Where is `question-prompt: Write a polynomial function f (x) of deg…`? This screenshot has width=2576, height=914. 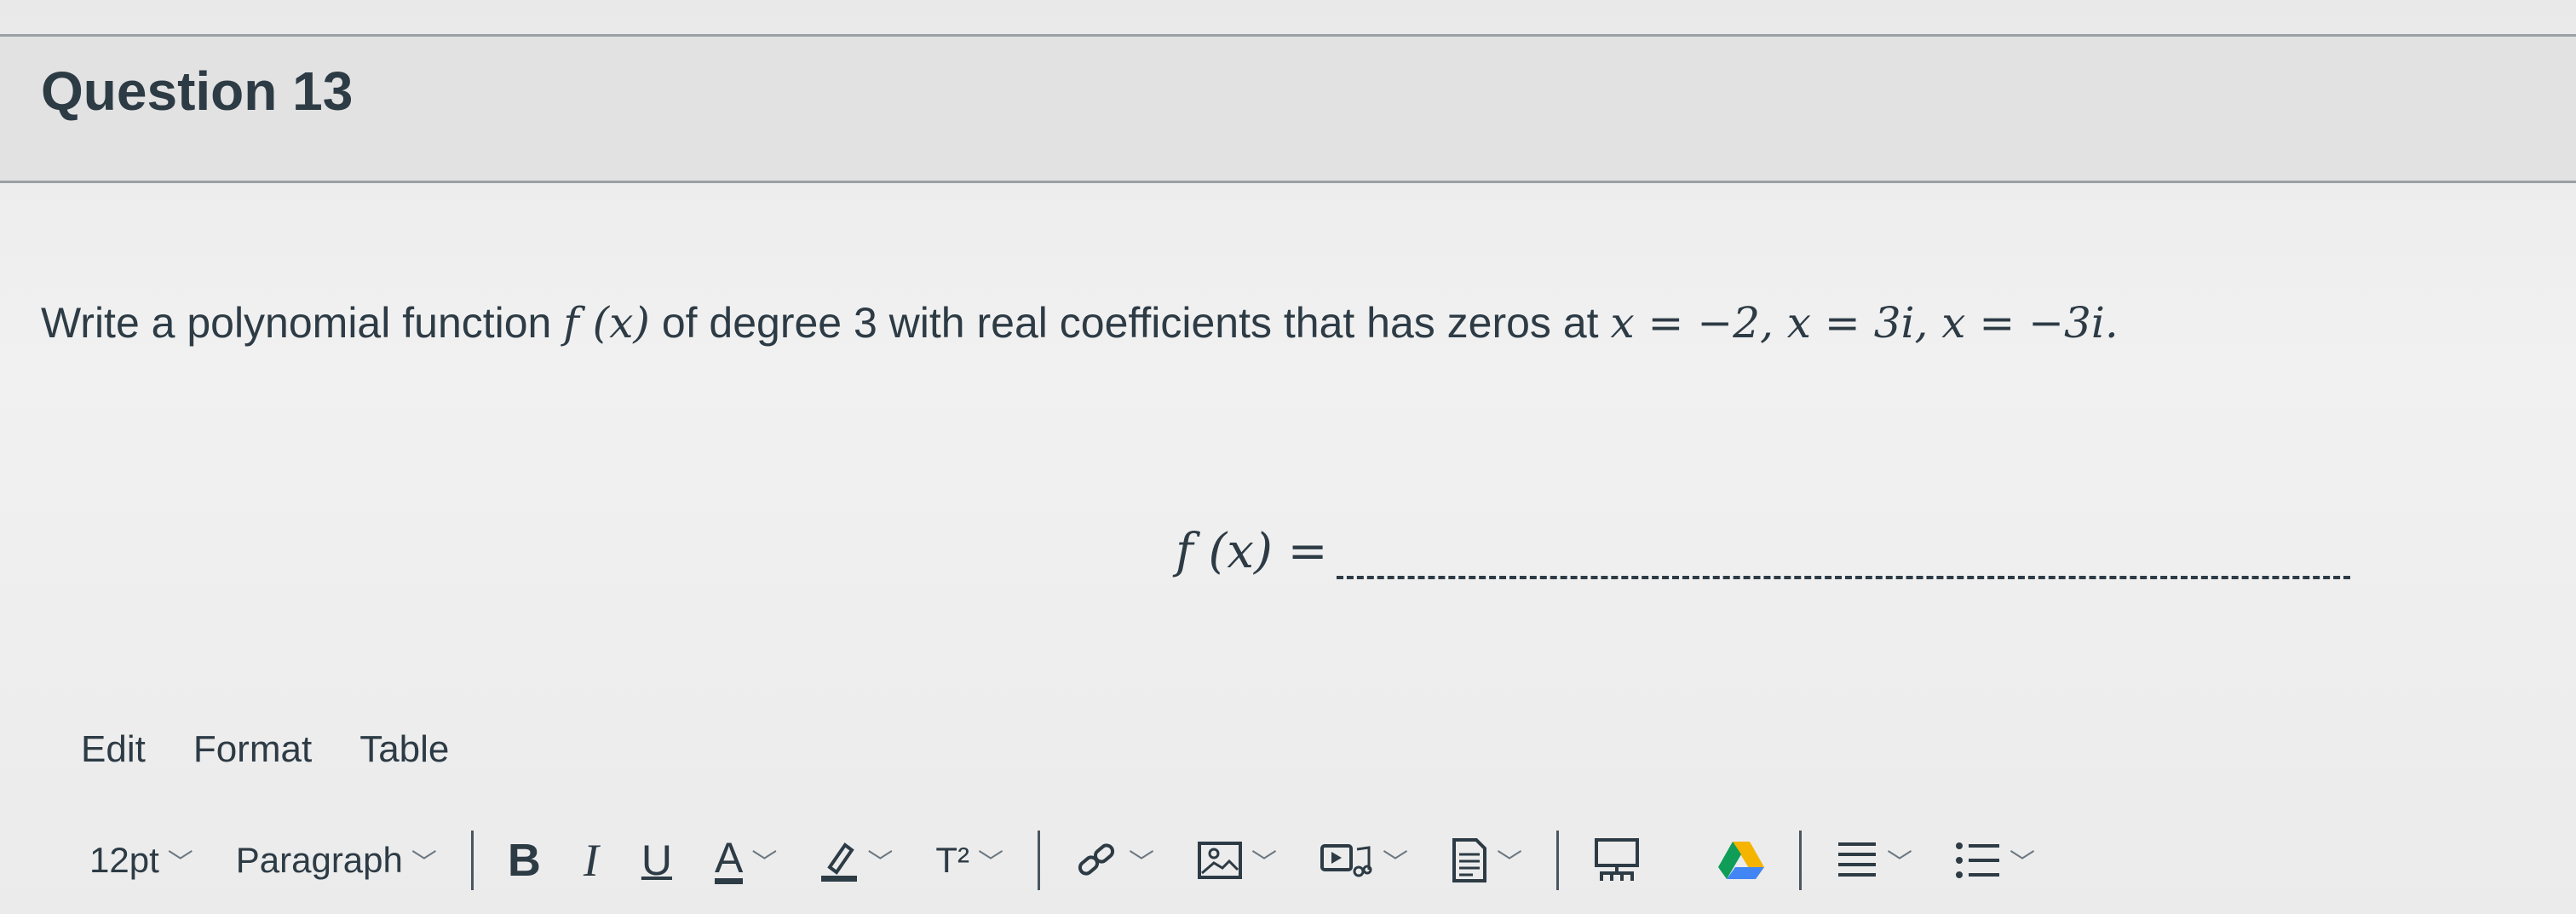 question-prompt: Write a polynomial function f (x) of deg… is located at coordinates (1080, 323).